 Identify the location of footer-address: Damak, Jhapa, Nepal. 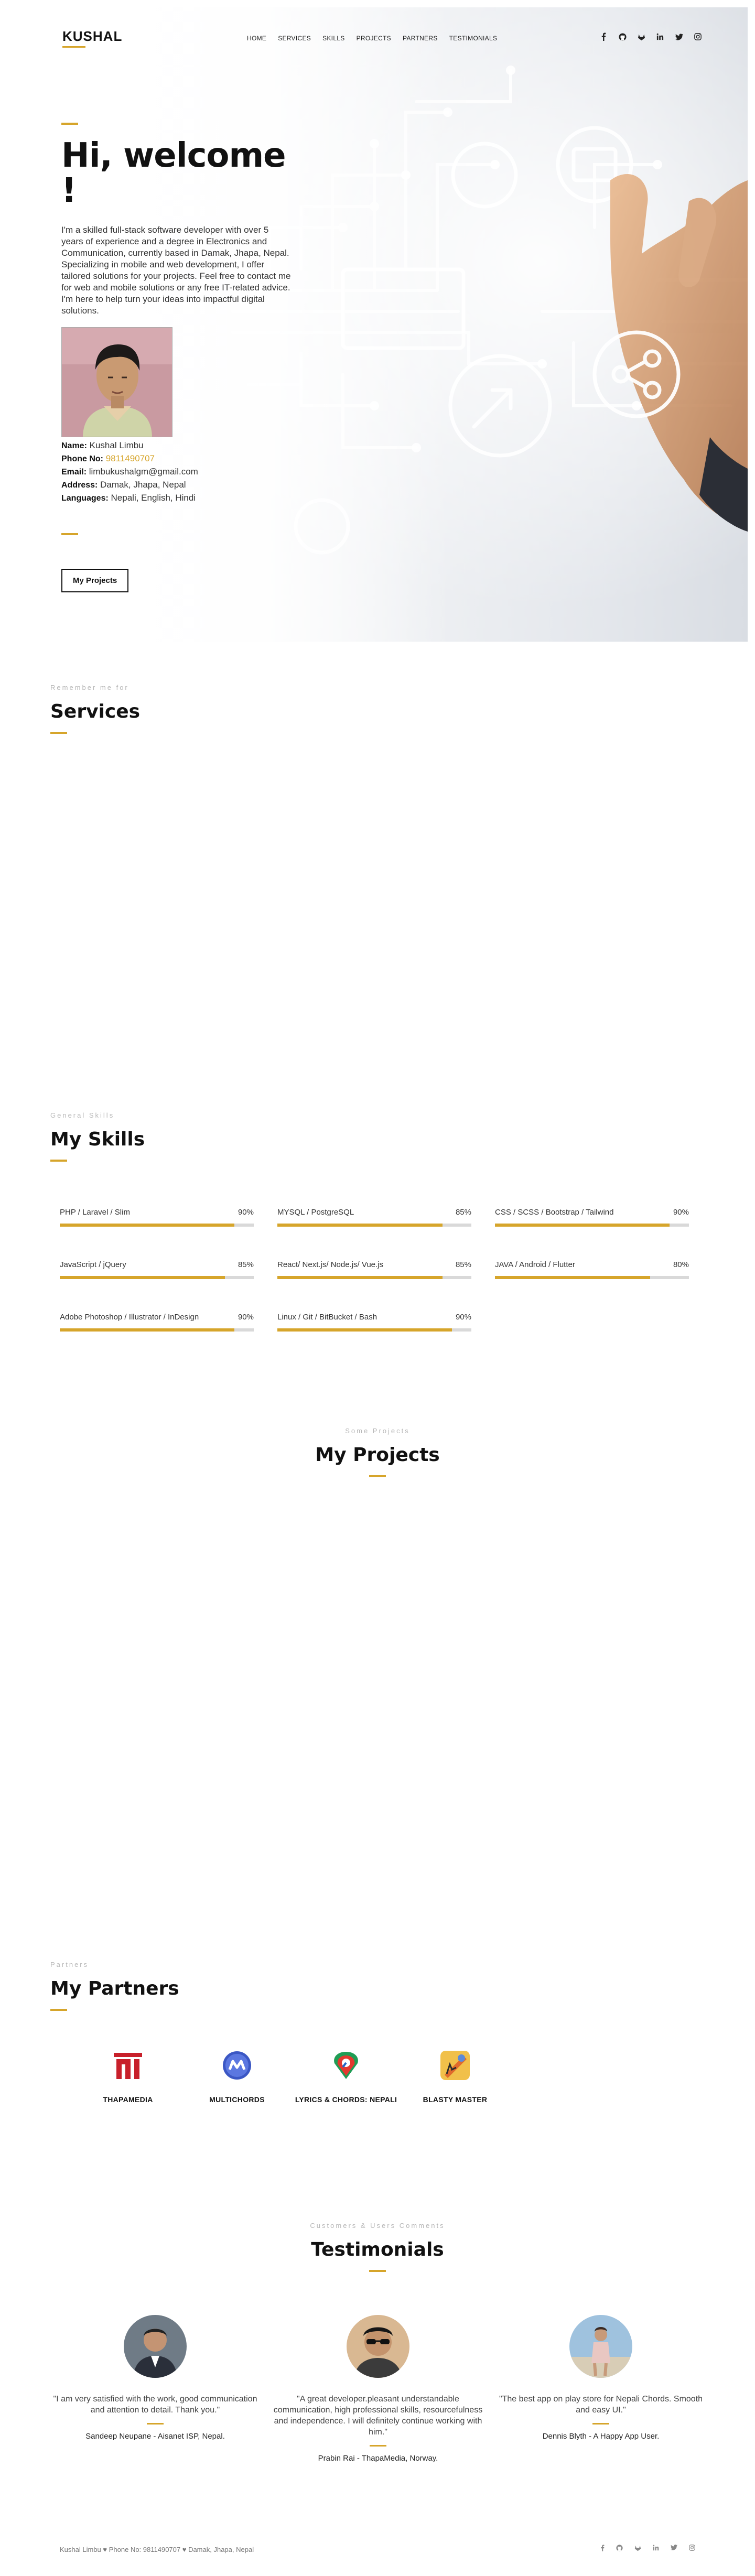
(220, 2549).